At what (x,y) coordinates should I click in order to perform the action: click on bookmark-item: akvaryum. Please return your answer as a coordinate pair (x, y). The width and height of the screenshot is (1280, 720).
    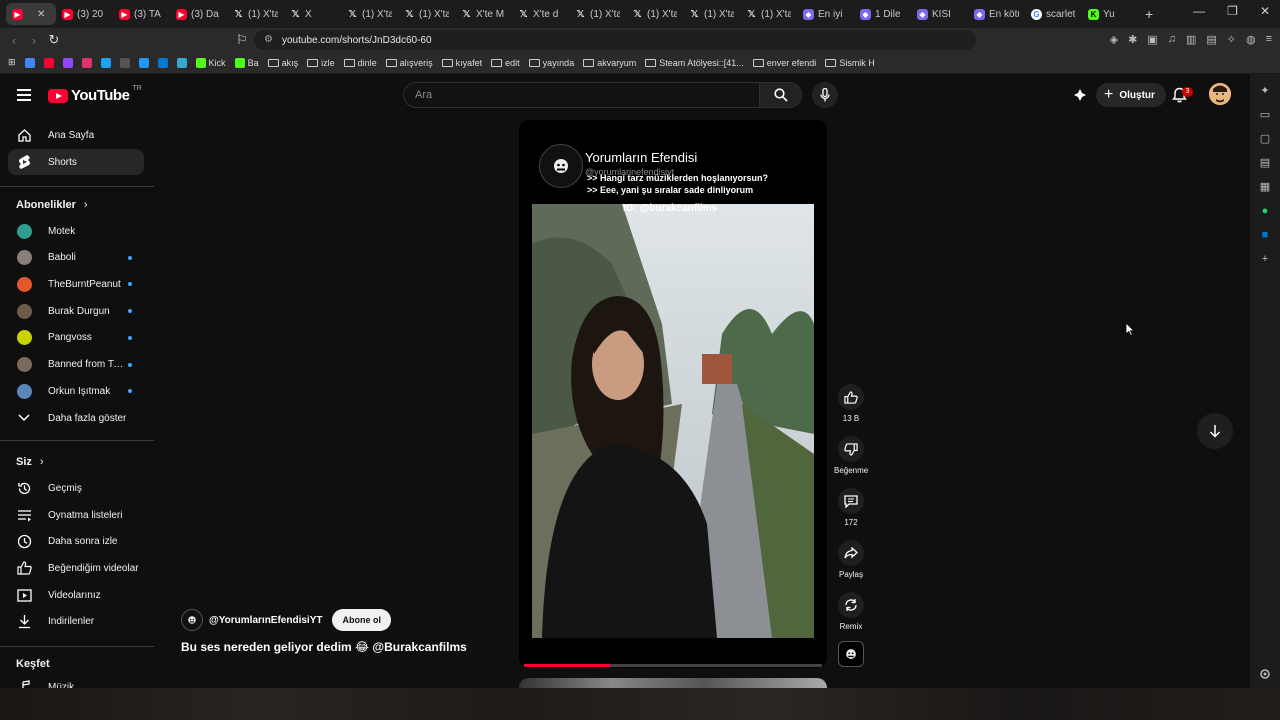
    Looking at the image, I should click on (609, 63).